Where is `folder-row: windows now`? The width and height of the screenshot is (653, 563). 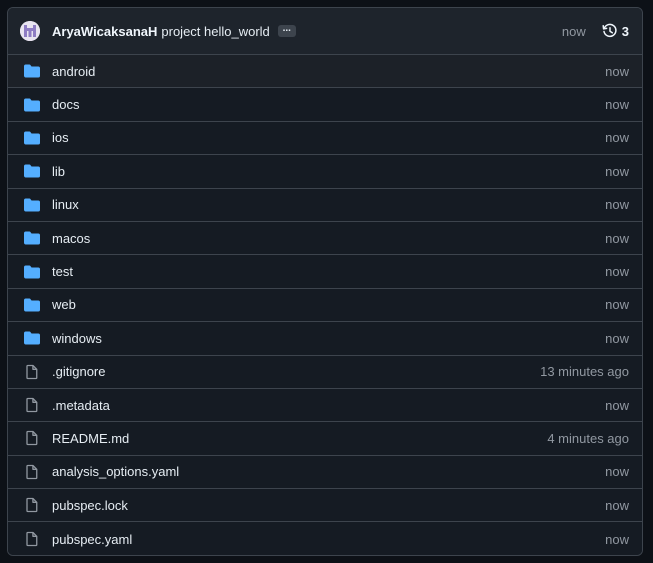 folder-row: windows now is located at coordinates (325, 339).